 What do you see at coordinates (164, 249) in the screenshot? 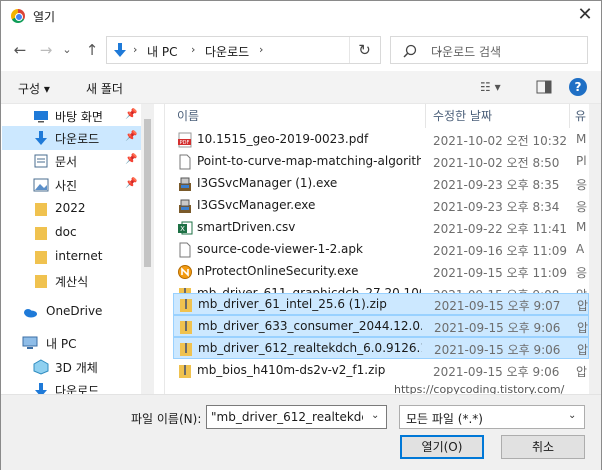
I see `pane-divider` at bounding box center [164, 249].